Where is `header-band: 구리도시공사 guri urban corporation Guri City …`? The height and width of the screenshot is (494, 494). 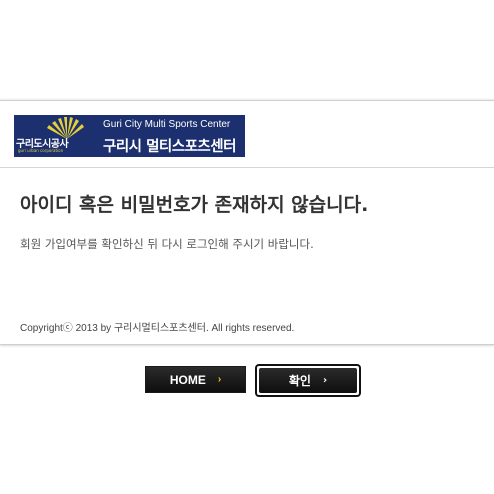
header-band: 구리도시공사 guri urban corporation Guri City … is located at coordinates (247, 134).